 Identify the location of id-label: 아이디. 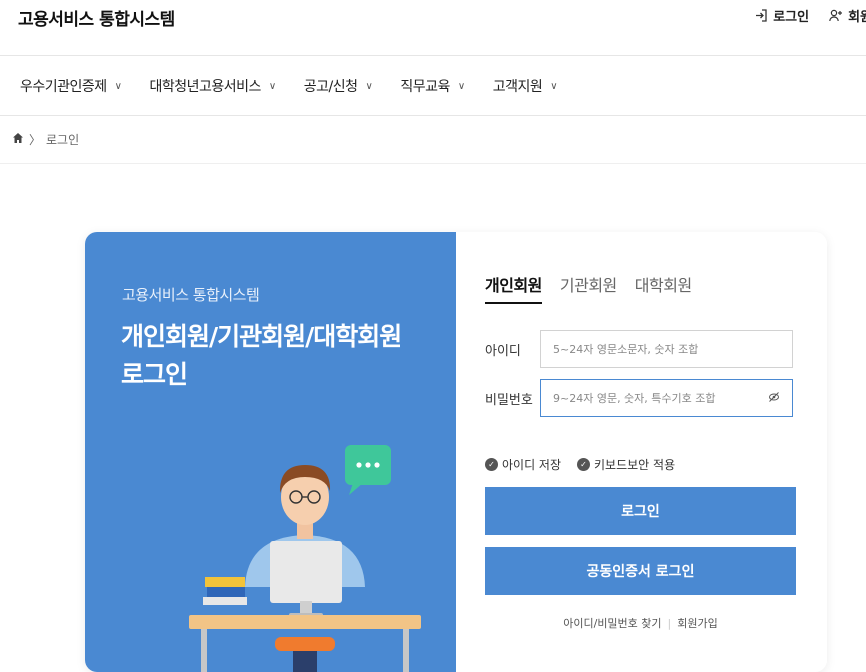
(503, 351).